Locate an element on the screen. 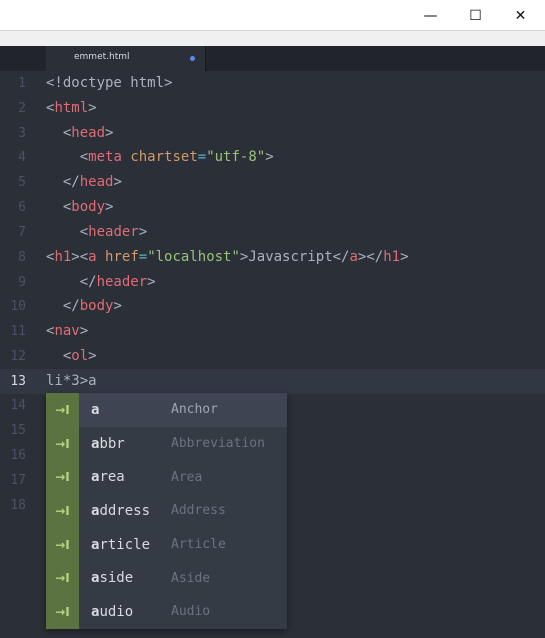 The width and height of the screenshot is (545, 638). suggestion-description: Aside is located at coordinates (191, 578).